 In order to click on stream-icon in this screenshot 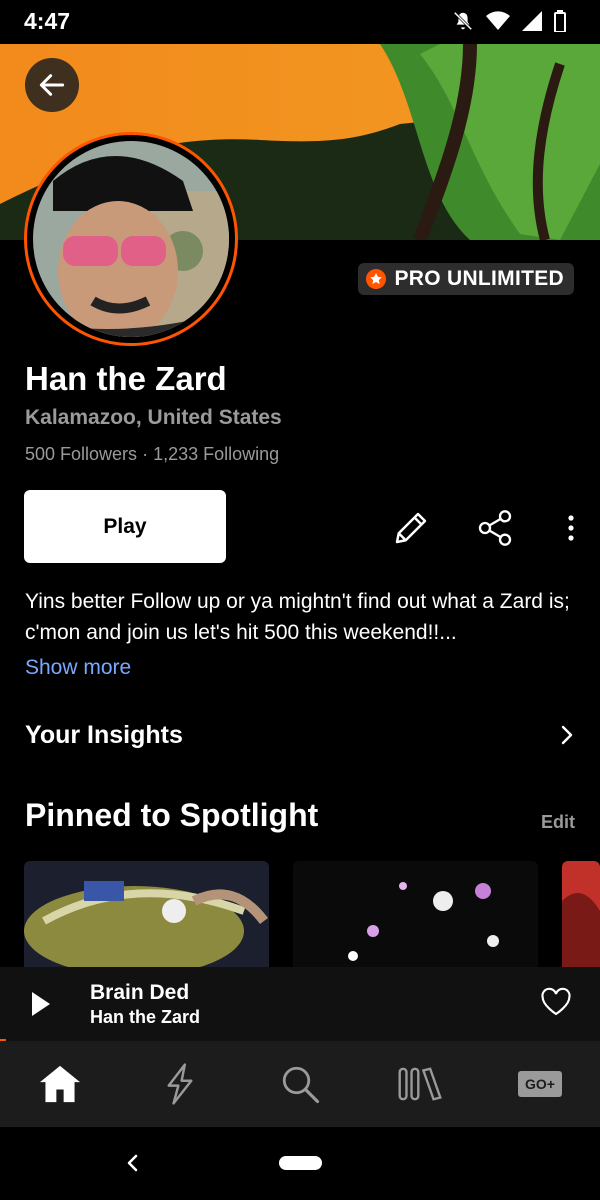, I will do `click(180, 1084)`.